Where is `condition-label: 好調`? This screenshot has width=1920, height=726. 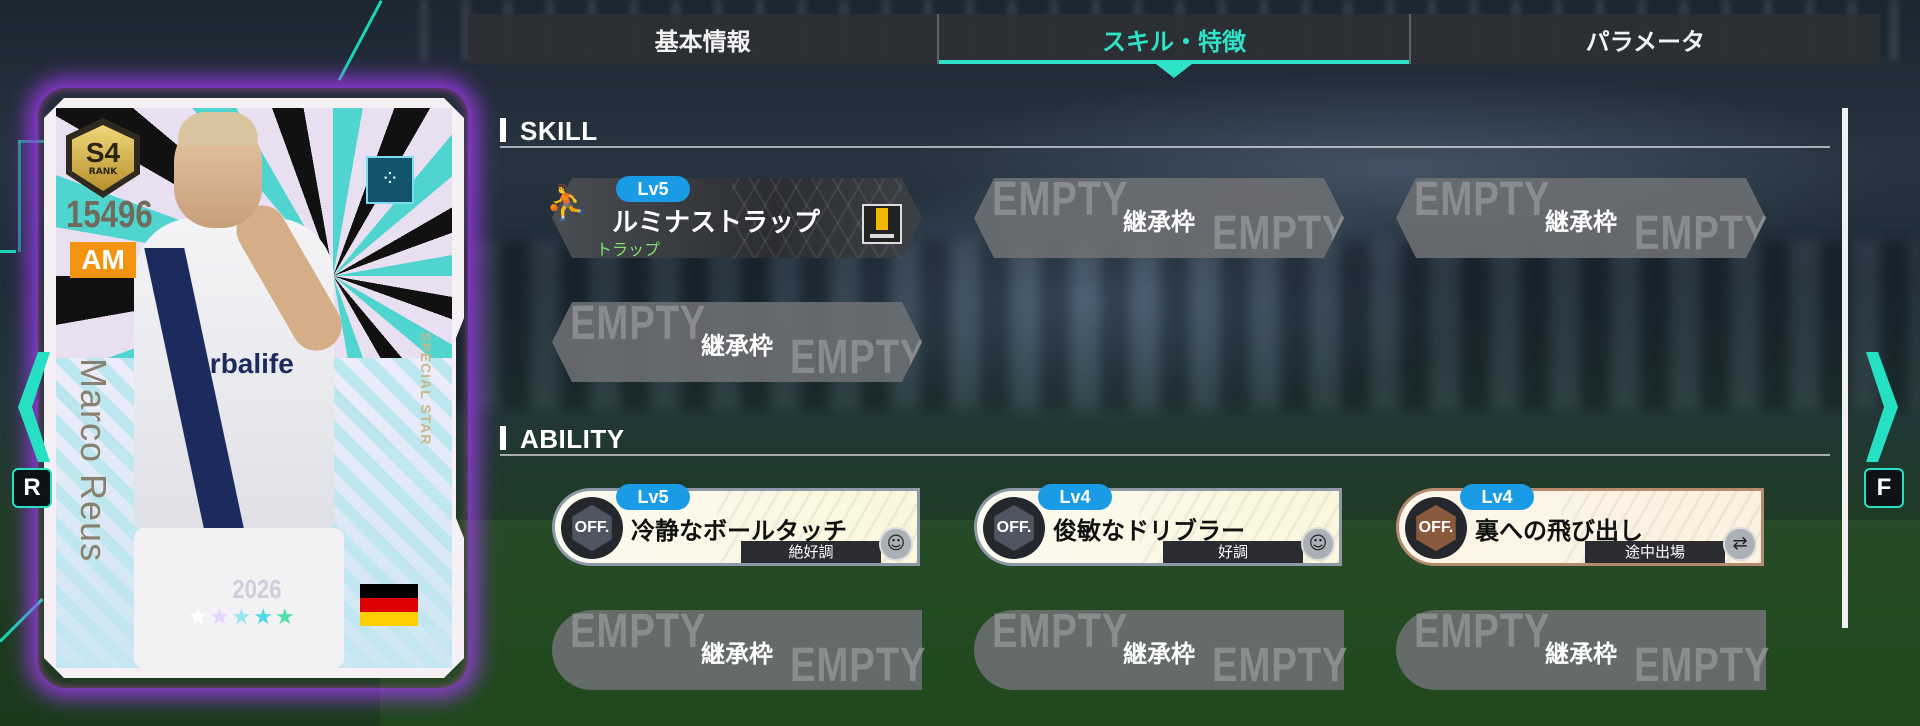 condition-label: 好調 is located at coordinates (1233, 552).